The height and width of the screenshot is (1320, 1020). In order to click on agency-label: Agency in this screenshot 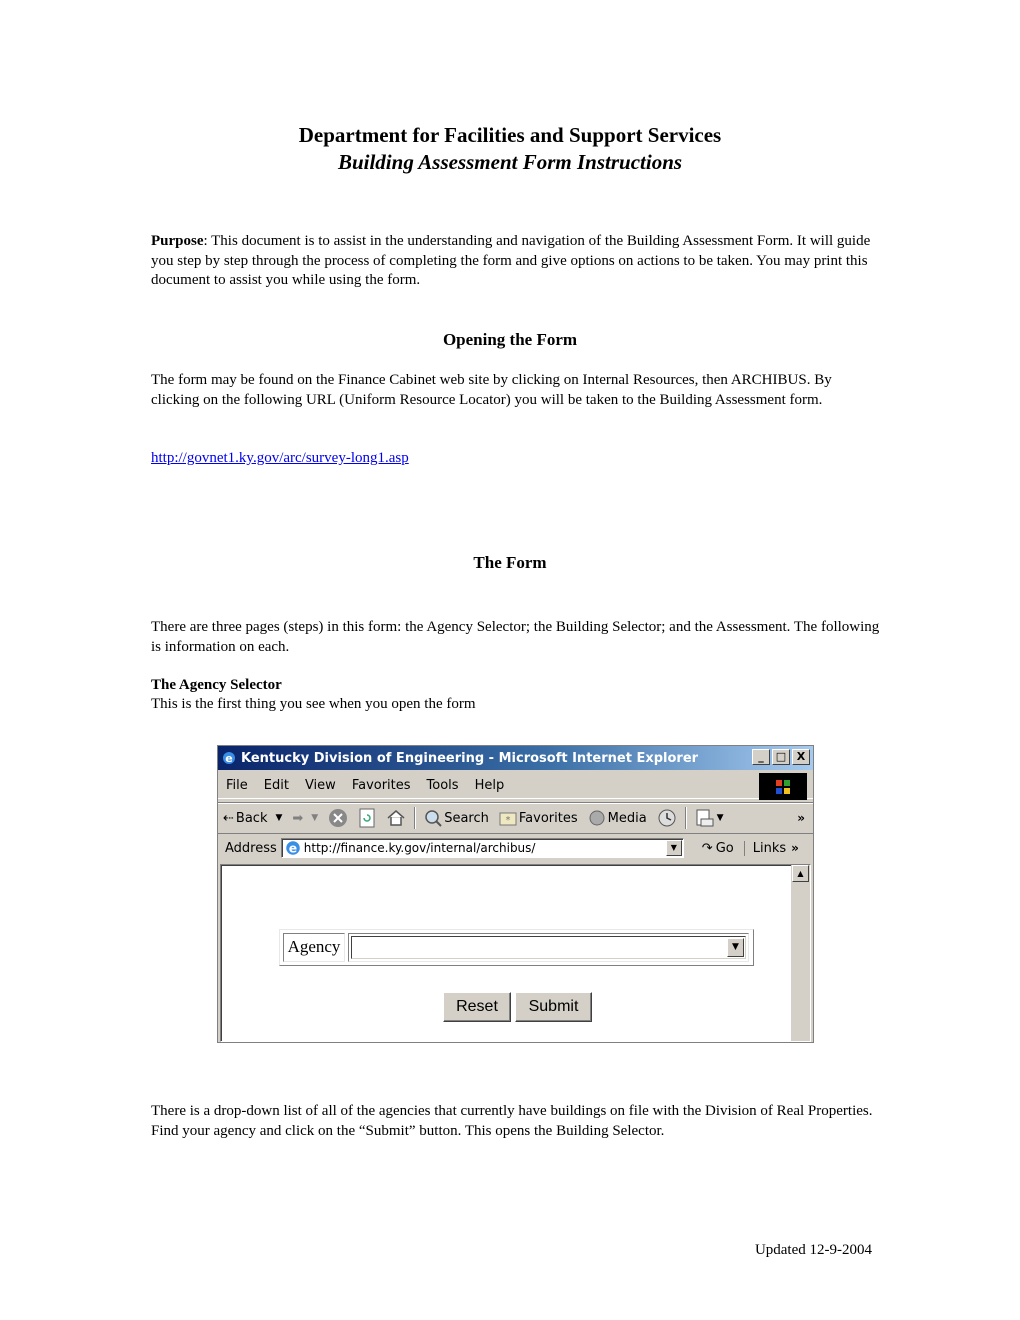, I will do `click(314, 947)`.